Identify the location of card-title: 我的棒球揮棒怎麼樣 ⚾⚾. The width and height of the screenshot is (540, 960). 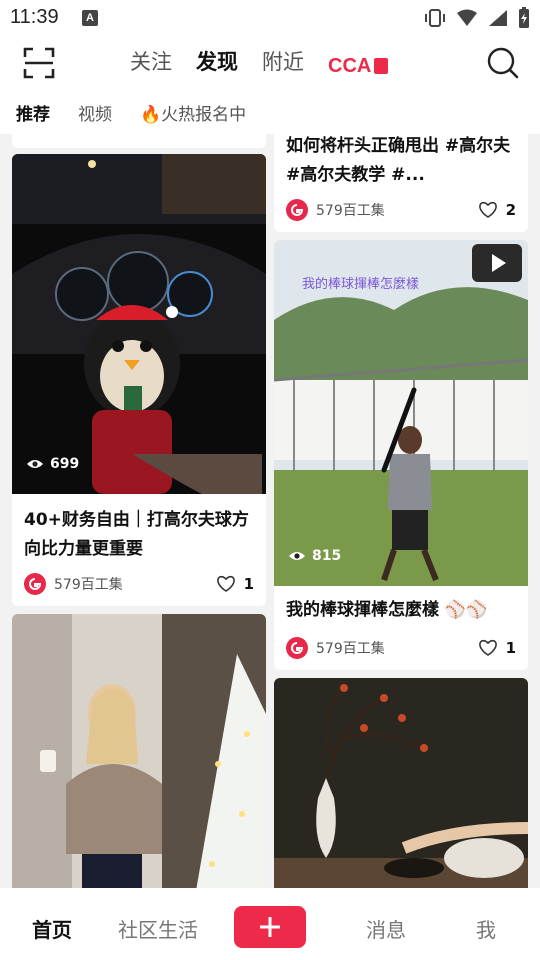
(387, 610).